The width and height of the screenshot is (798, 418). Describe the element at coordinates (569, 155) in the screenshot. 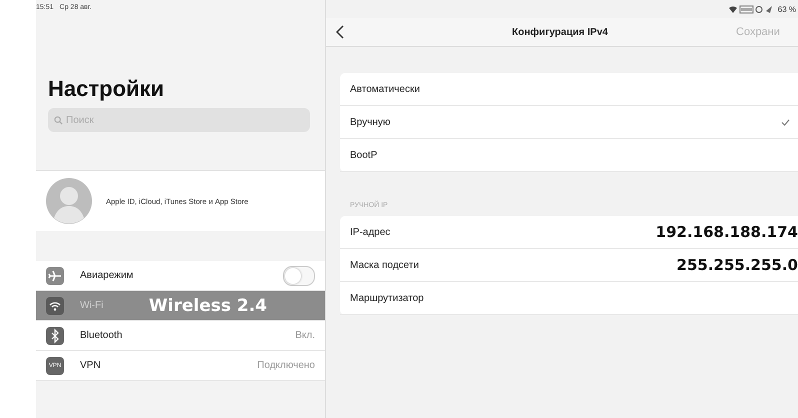

I see `config-option: BootP` at that location.